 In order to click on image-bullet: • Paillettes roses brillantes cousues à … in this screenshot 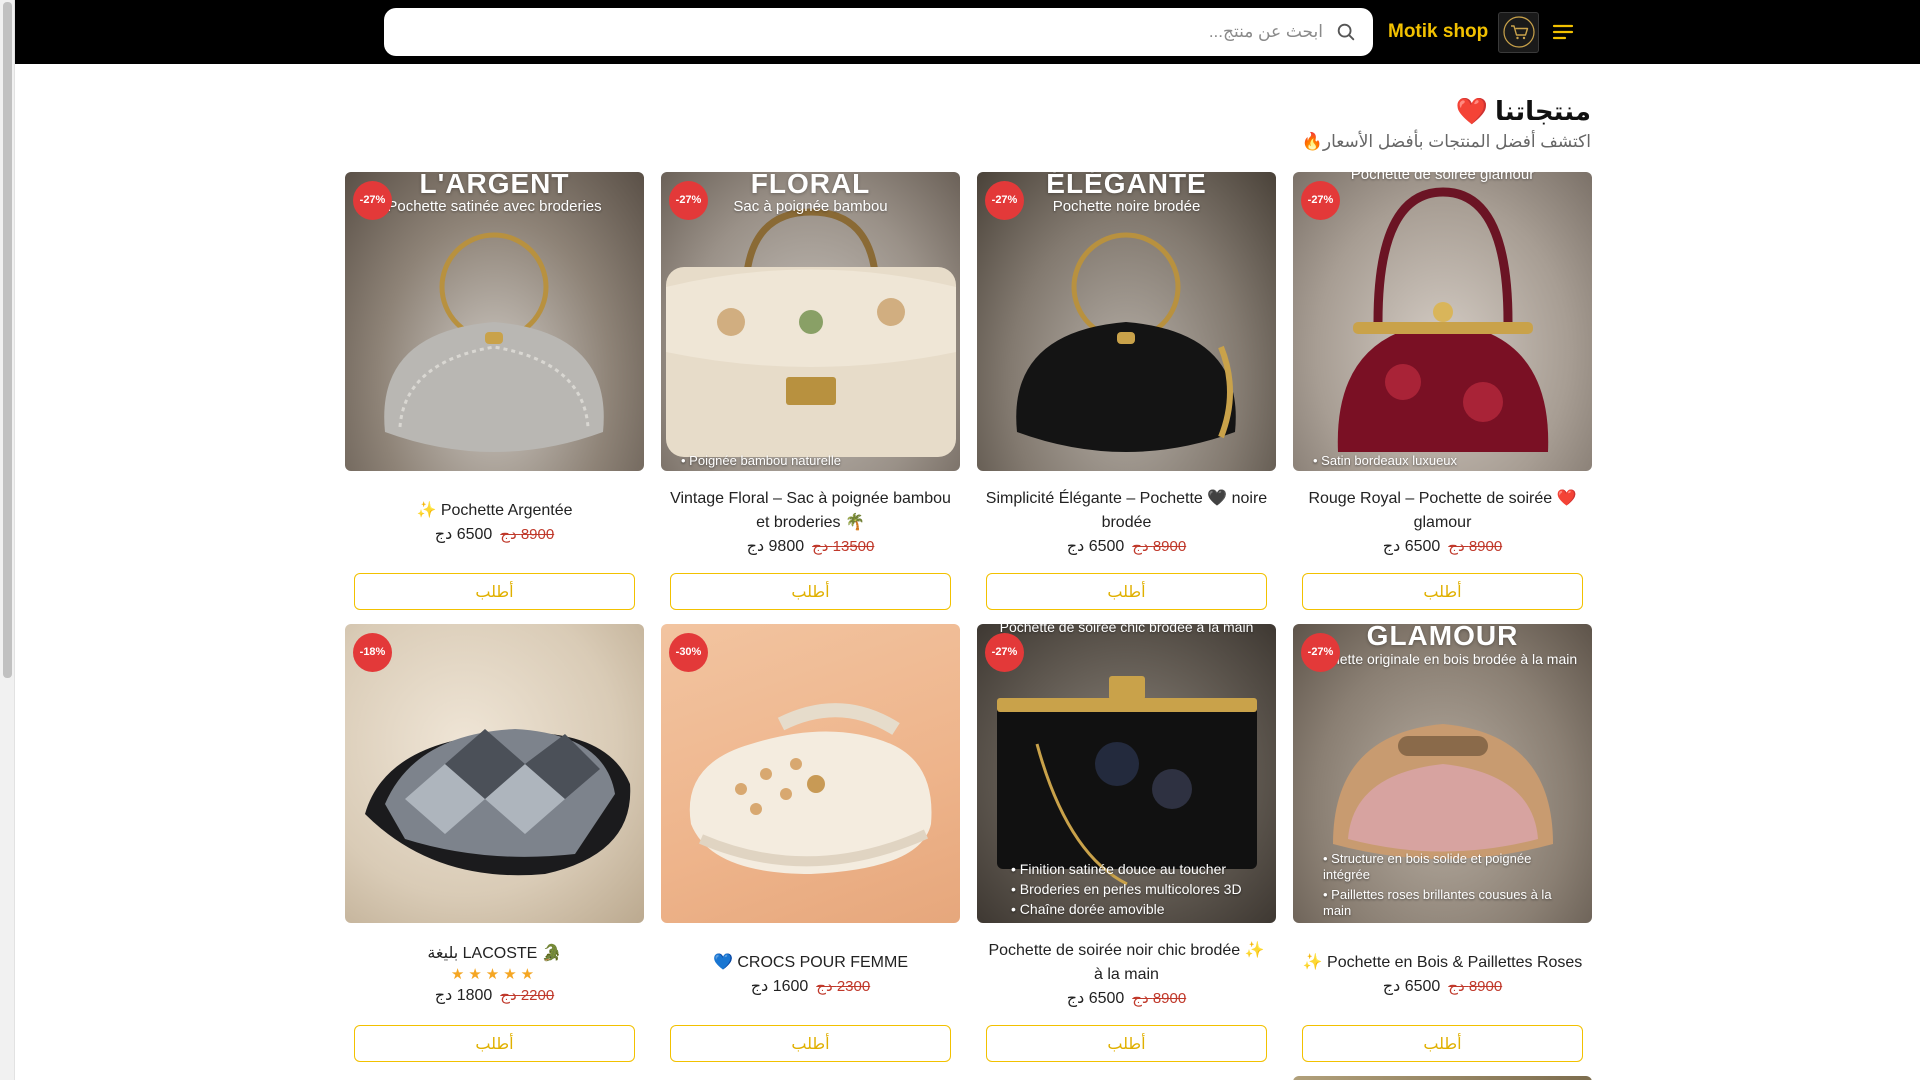, I will do `click(1437, 902)`.